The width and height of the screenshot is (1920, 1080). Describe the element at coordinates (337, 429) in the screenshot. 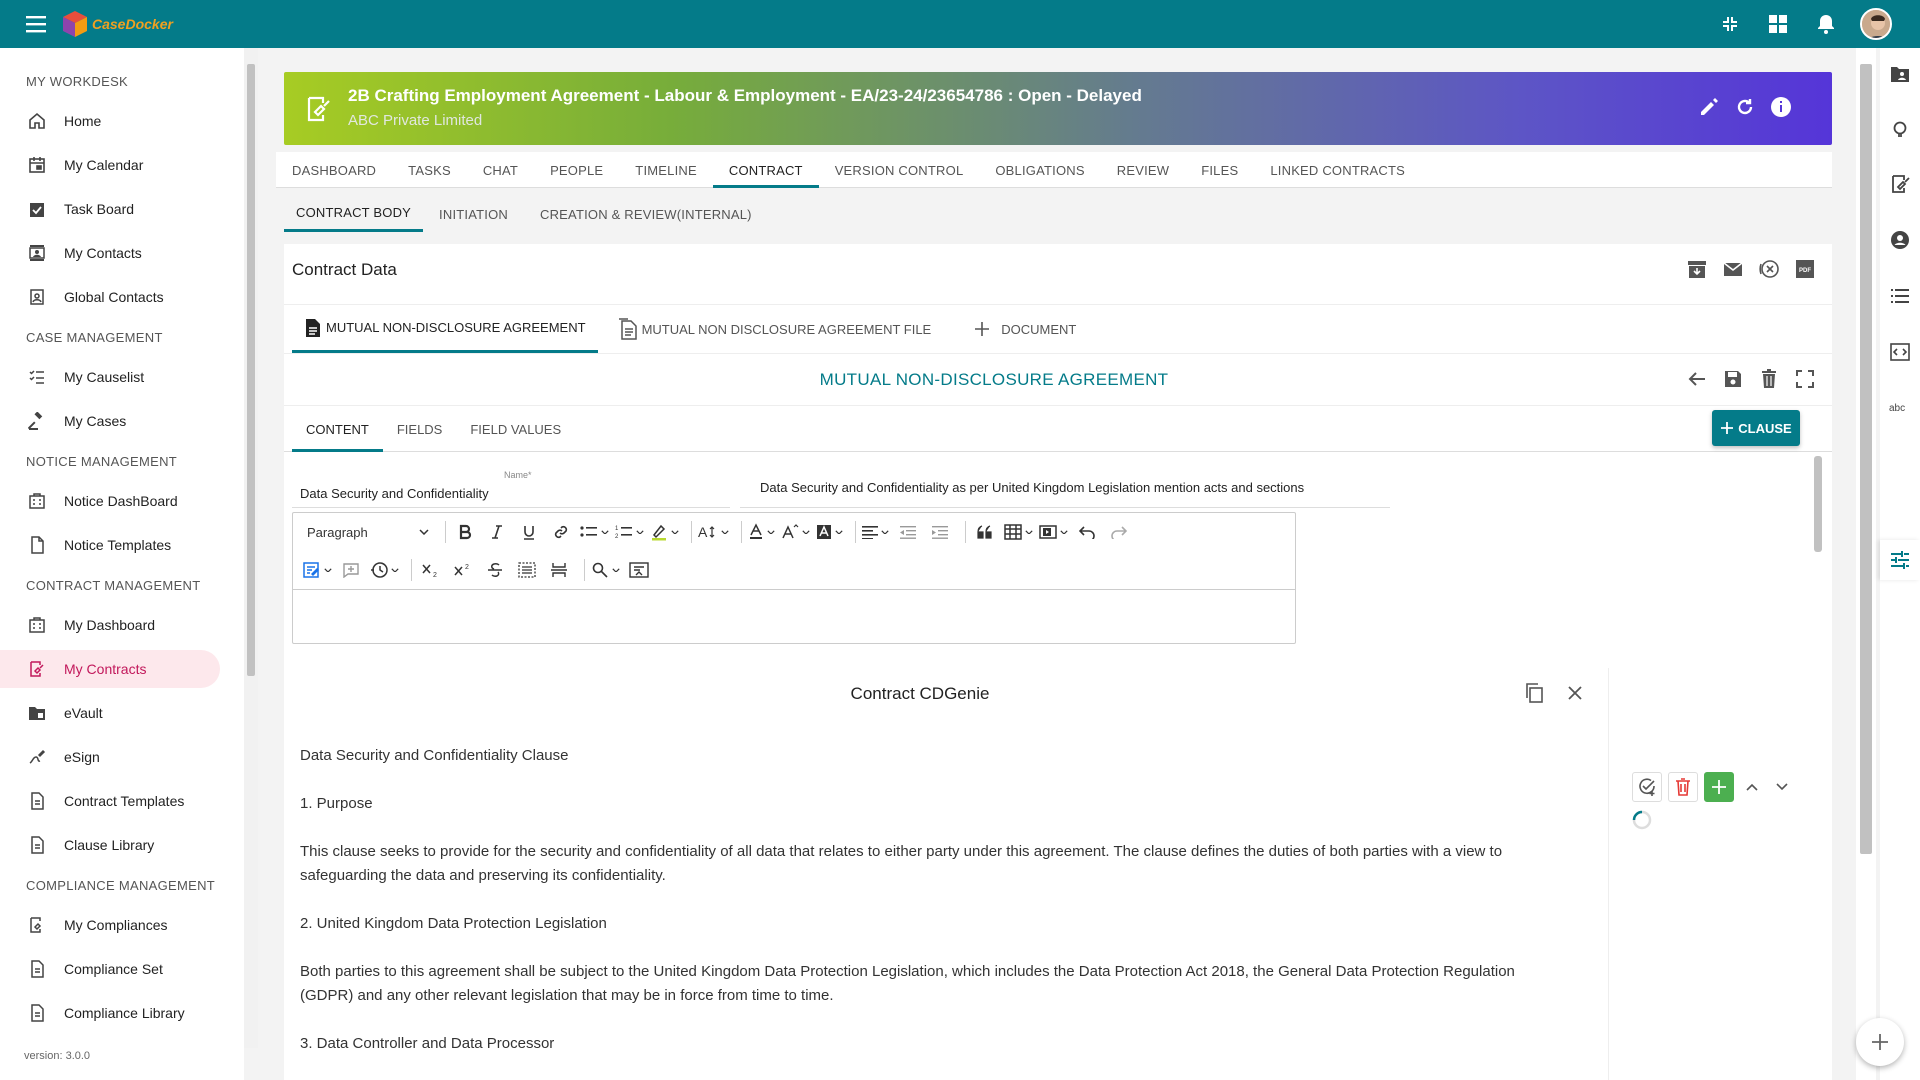

I see `tab-content: CONTENT` at that location.